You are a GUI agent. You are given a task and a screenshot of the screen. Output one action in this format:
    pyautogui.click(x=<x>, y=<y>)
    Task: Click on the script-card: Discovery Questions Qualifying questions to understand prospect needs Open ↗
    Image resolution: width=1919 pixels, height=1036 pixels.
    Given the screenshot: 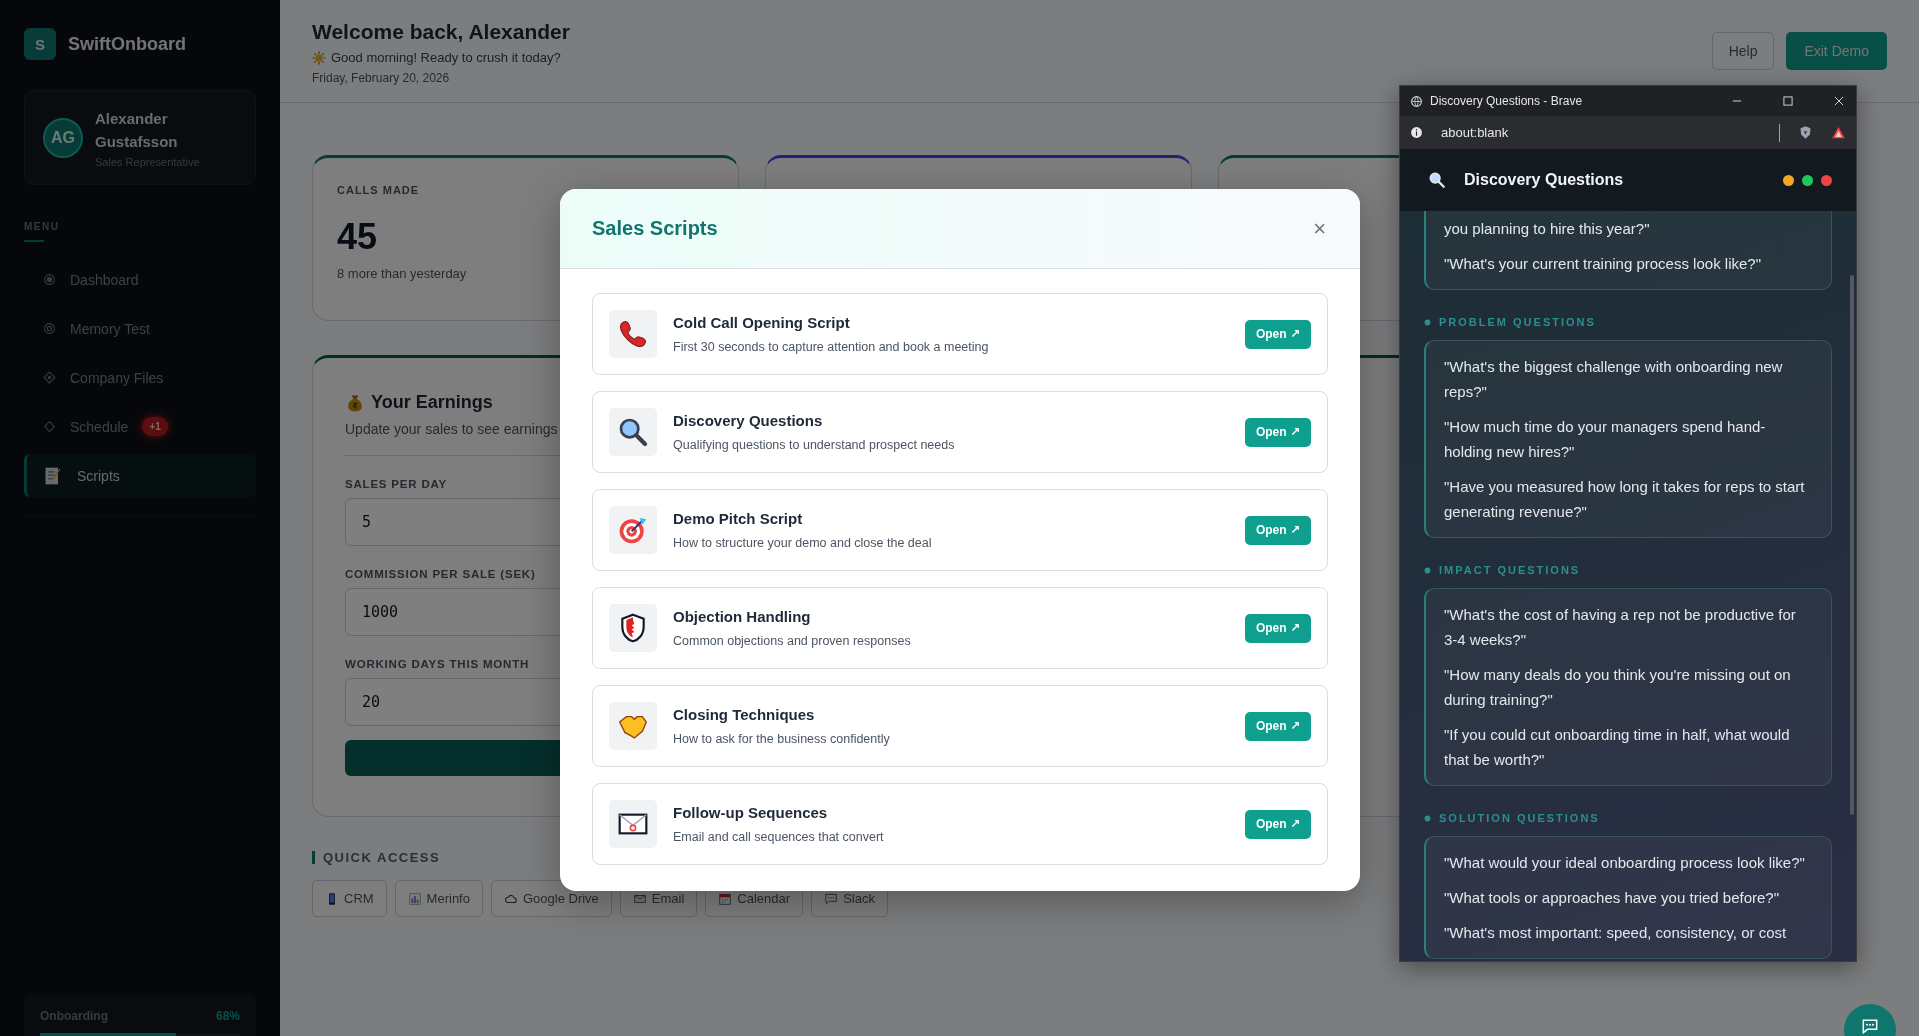 What is the action you would take?
    pyautogui.click(x=960, y=432)
    